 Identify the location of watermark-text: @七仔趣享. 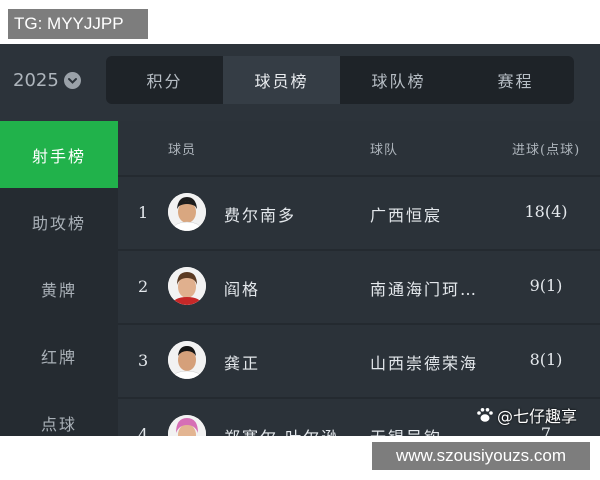
(537, 416).